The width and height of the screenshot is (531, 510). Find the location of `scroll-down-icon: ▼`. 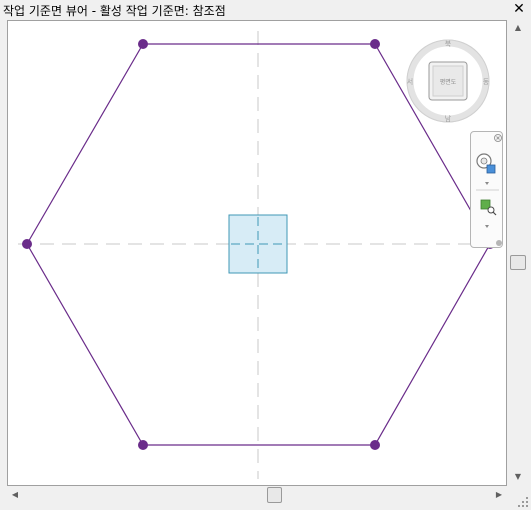

scroll-down-icon: ▼ is located at coordinates (518, 477).